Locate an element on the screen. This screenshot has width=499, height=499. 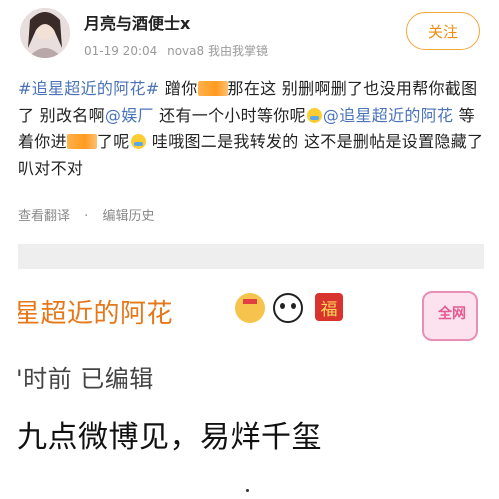
hashtag-link: #追星超近的阿花# is located at coordinates (89, 88).